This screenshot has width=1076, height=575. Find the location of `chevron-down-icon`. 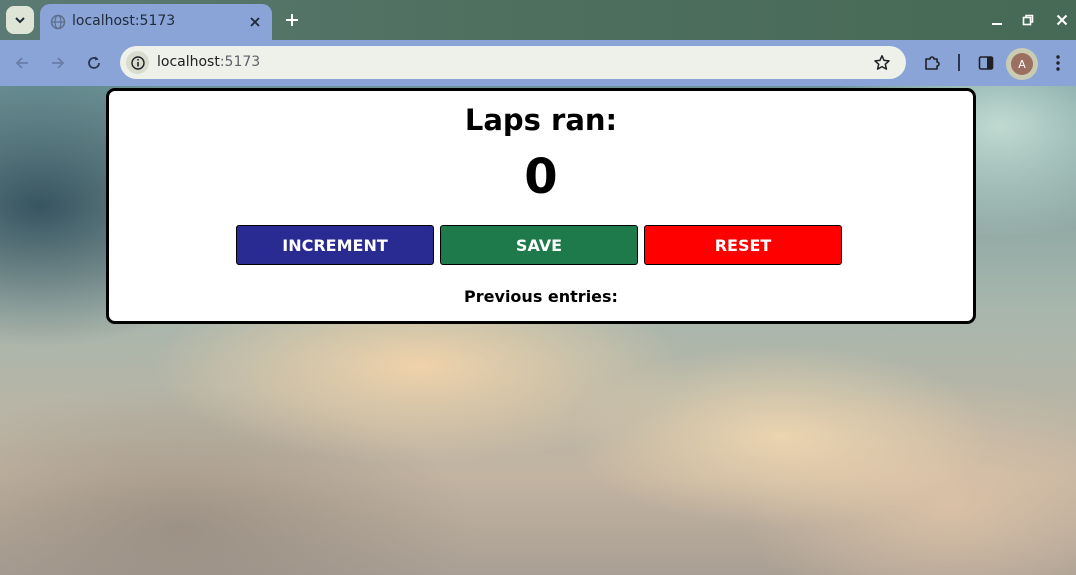

chevron-down-icon is located at coordinates (20, 20).